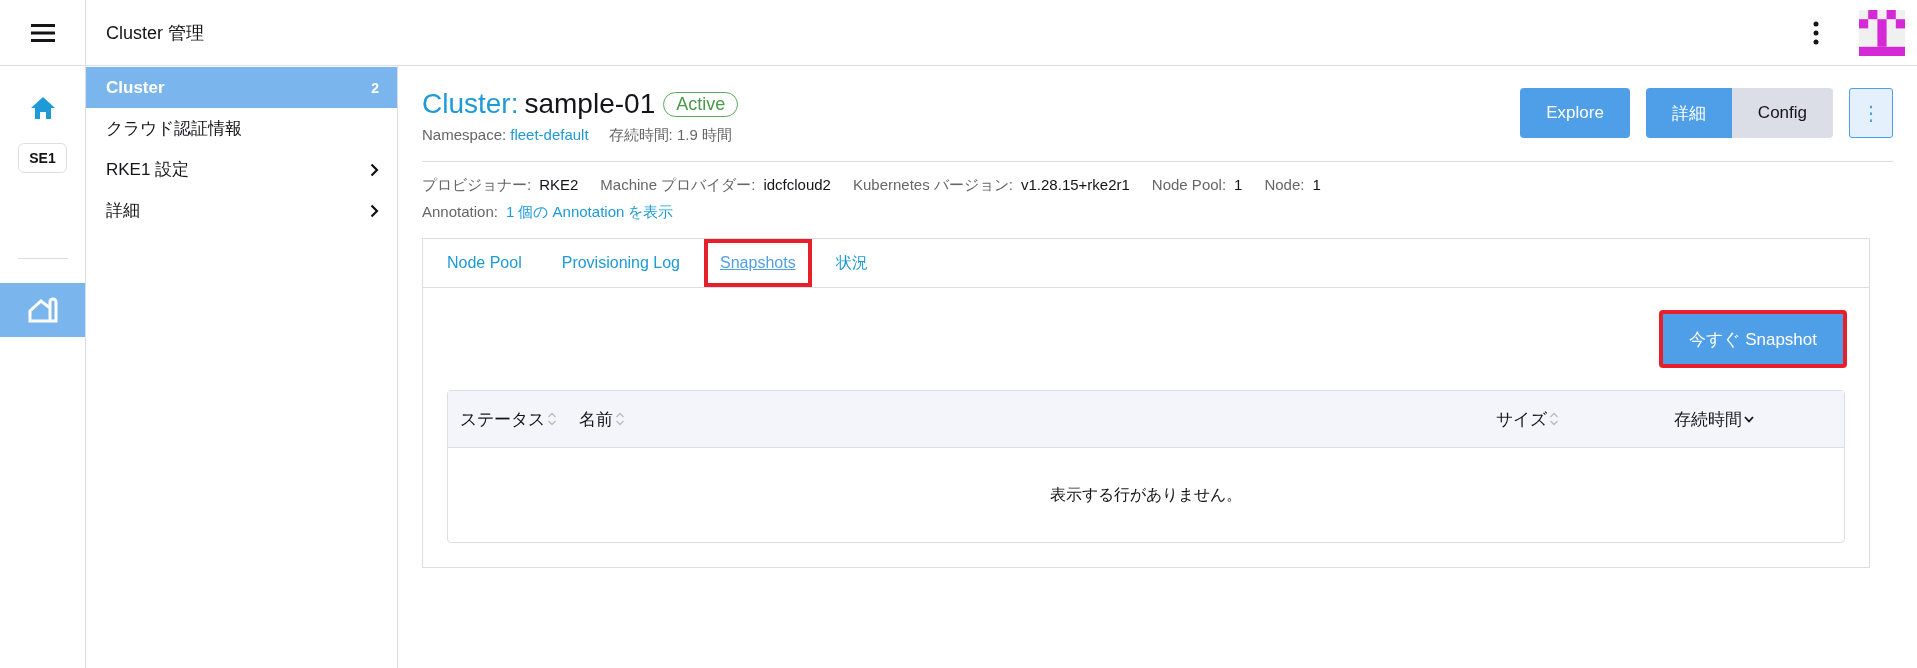 This screenshot has height=668, width=1917. What do you see at coordinates (1759, 419) in the screenshot?
I see `column-header: 存続時間` at bounding box center [1759, 419].